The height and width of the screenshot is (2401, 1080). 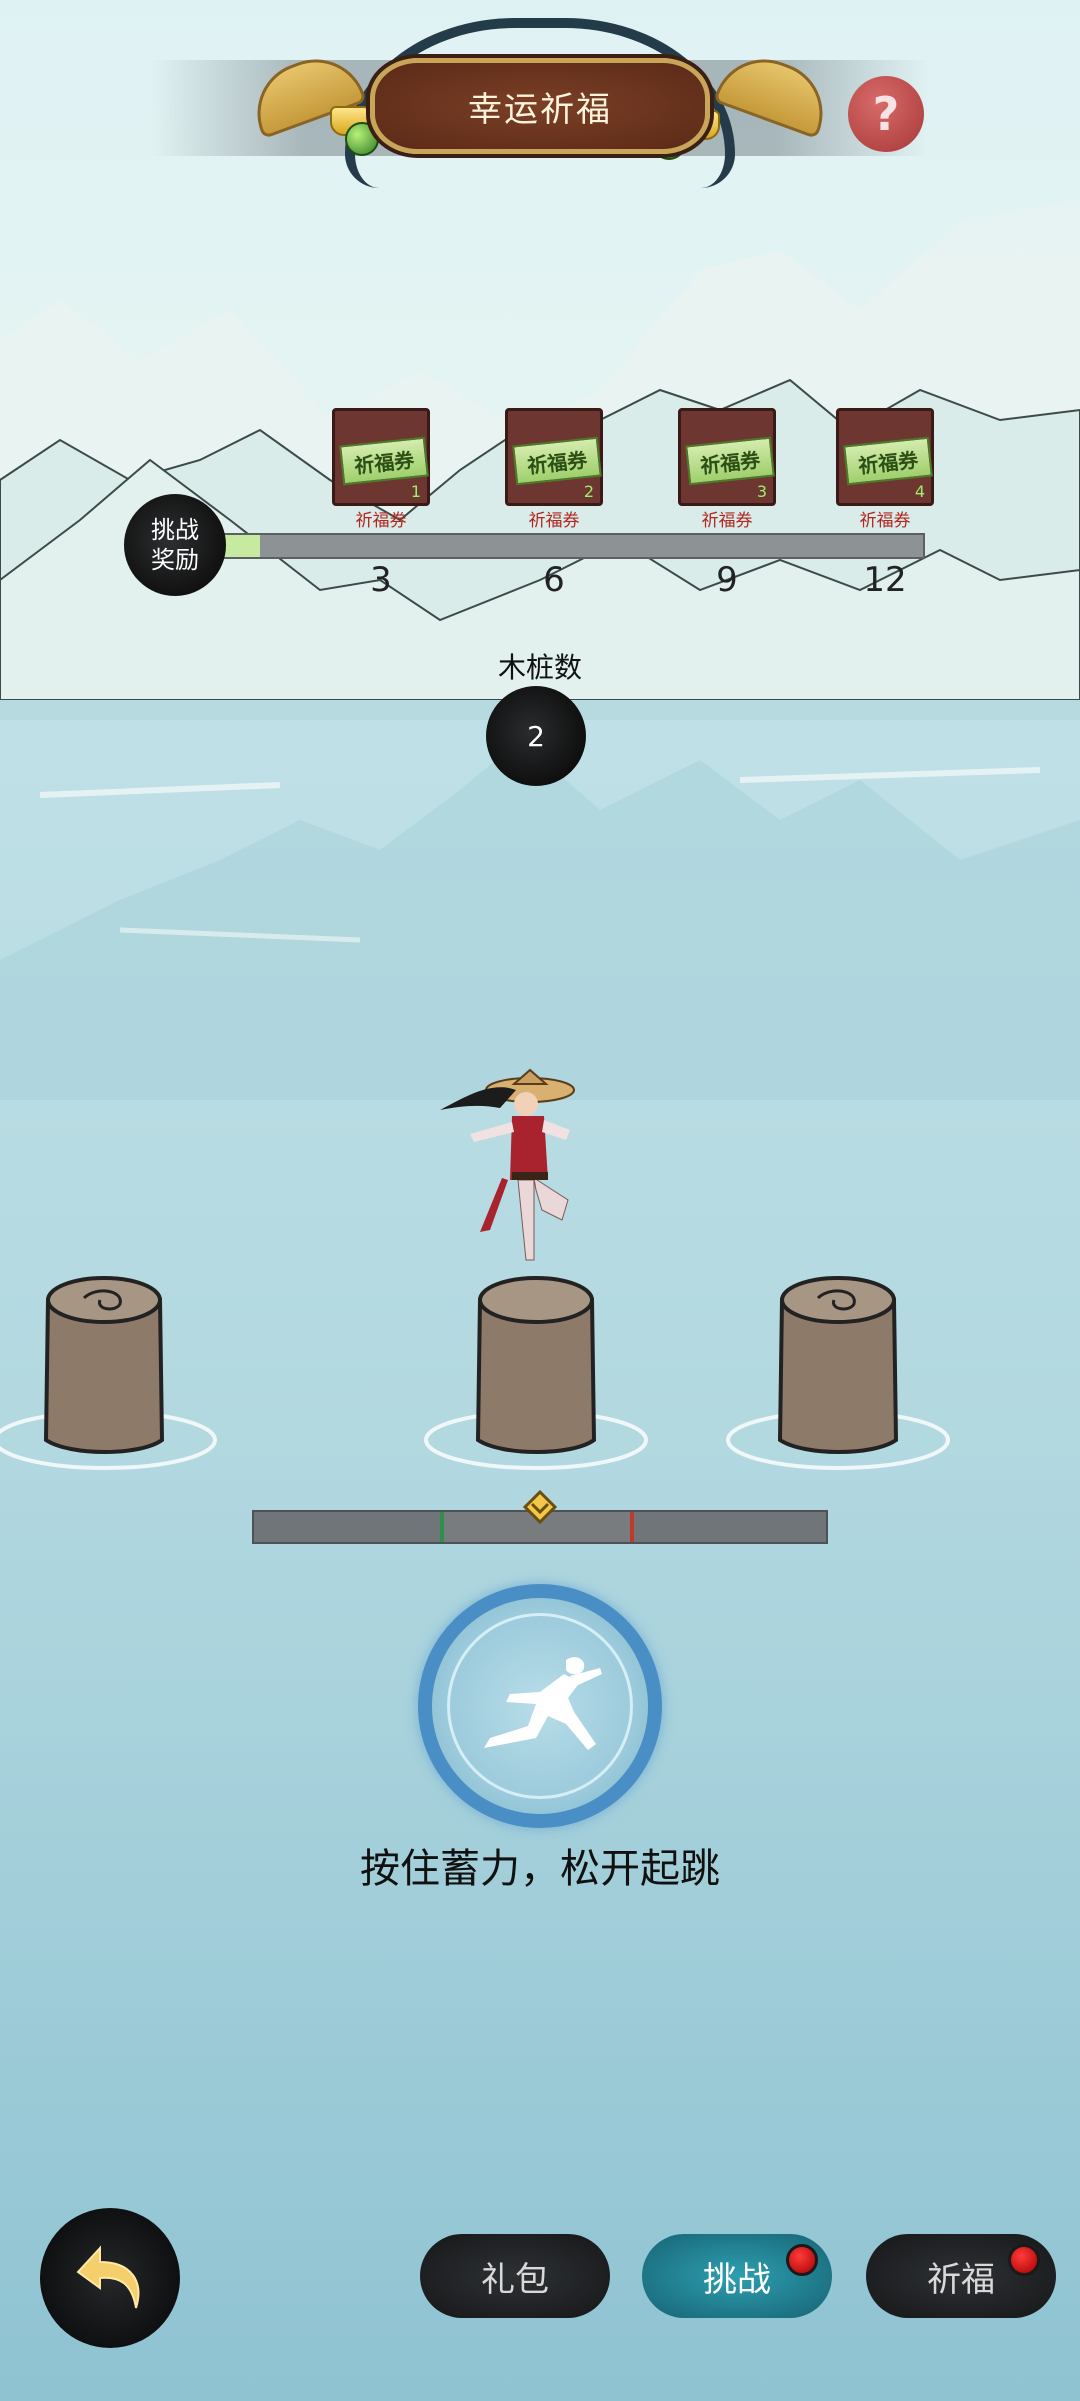 I want to click on reward-card: 祈福券 1, so click(x=381, y=457).